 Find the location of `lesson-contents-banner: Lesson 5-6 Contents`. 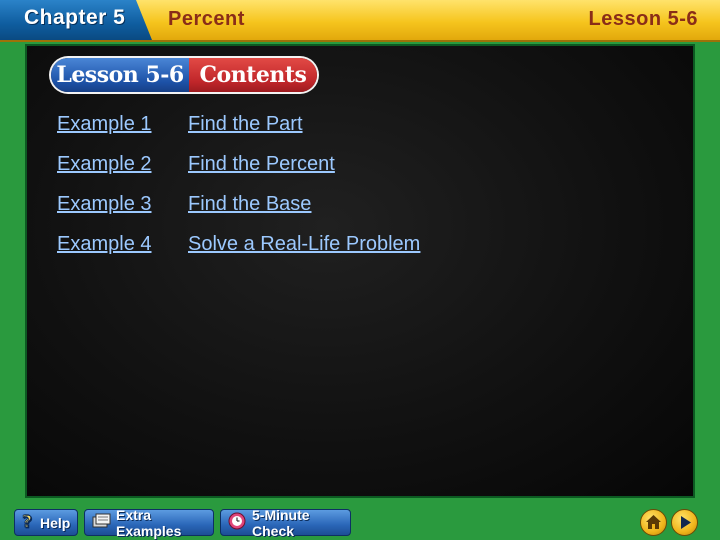

lesson-contents-banner: Lesson 5-6 Contents is located at coordinates (184, 75).